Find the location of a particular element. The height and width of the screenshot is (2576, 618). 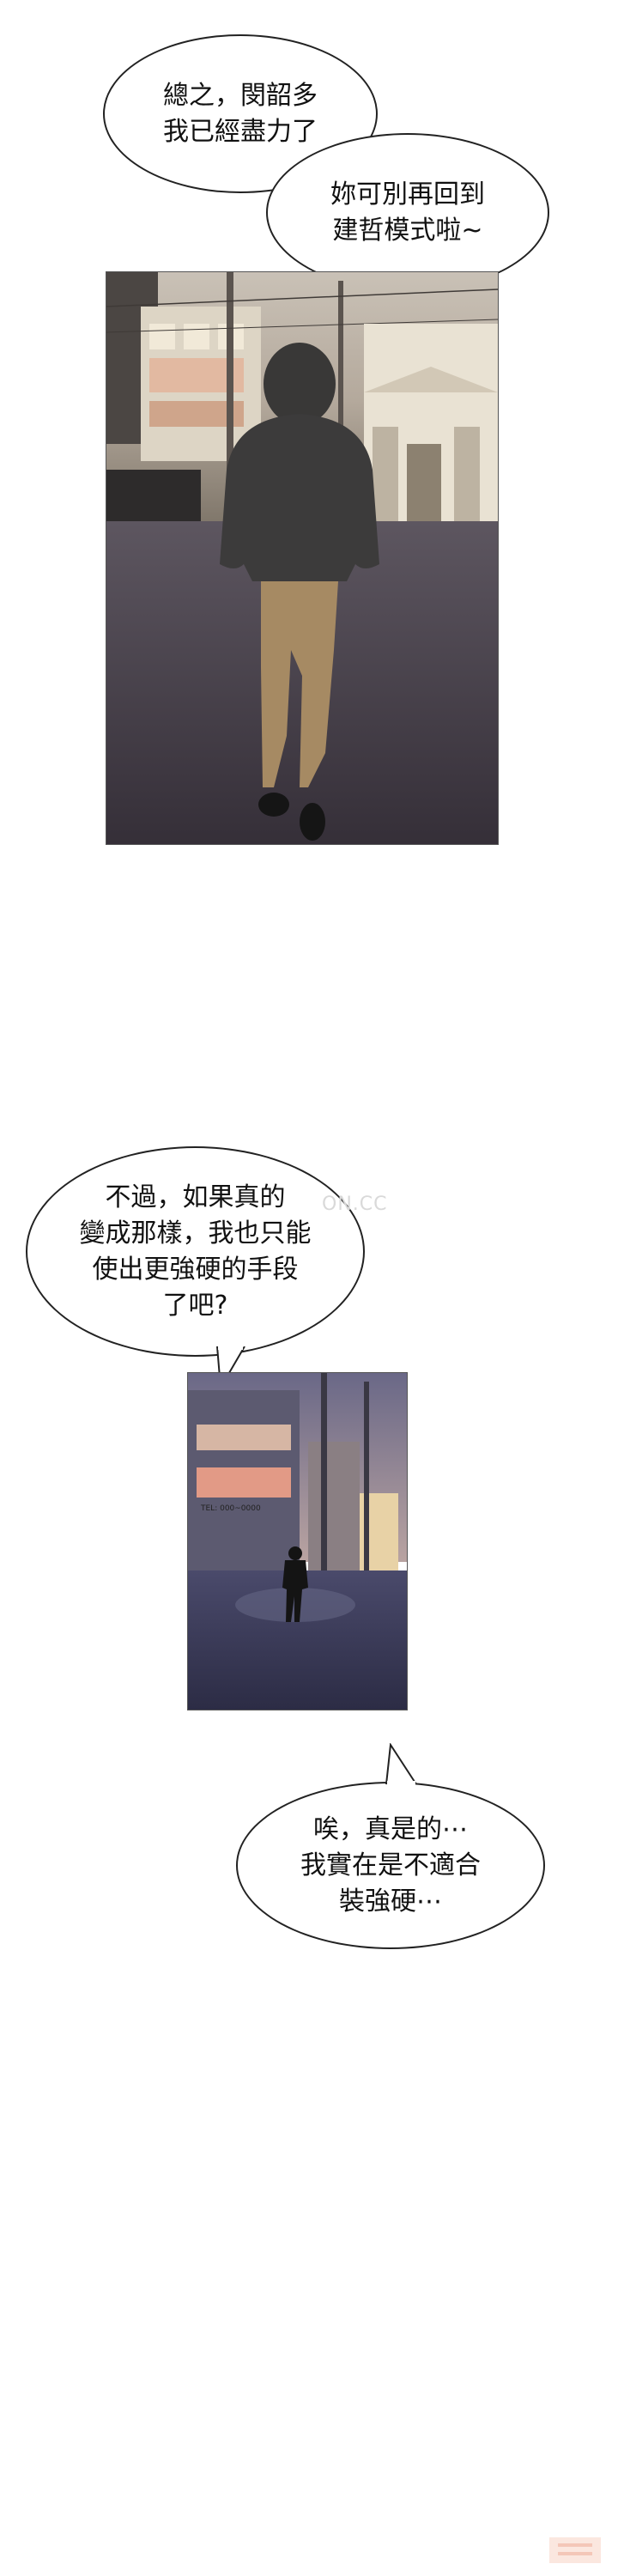

speech-bubble-3: 不過，如果真的 變成那樣，我也只能 使出更強硬的手段 了吧? is located at coordinates (195, 1251).